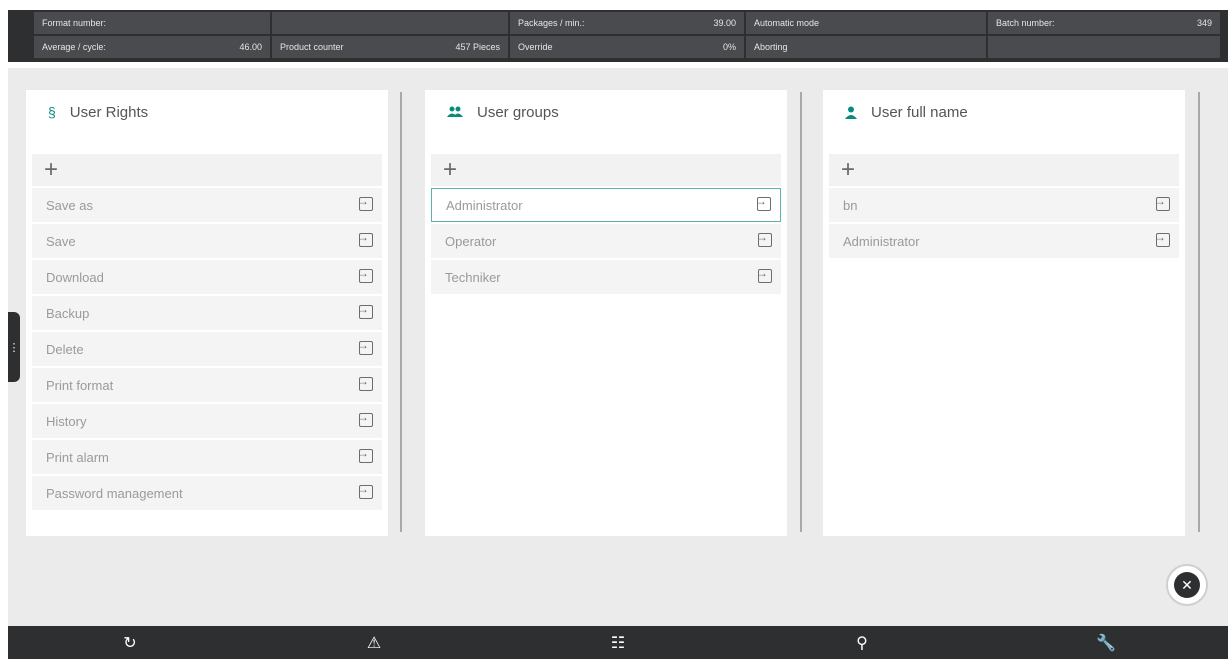 This screenshot has width=1231, height=659. What do you see at coordinates (771, 47) in the screenshot?
I see `status-label: Aborting` at bounding box center [771, 47].